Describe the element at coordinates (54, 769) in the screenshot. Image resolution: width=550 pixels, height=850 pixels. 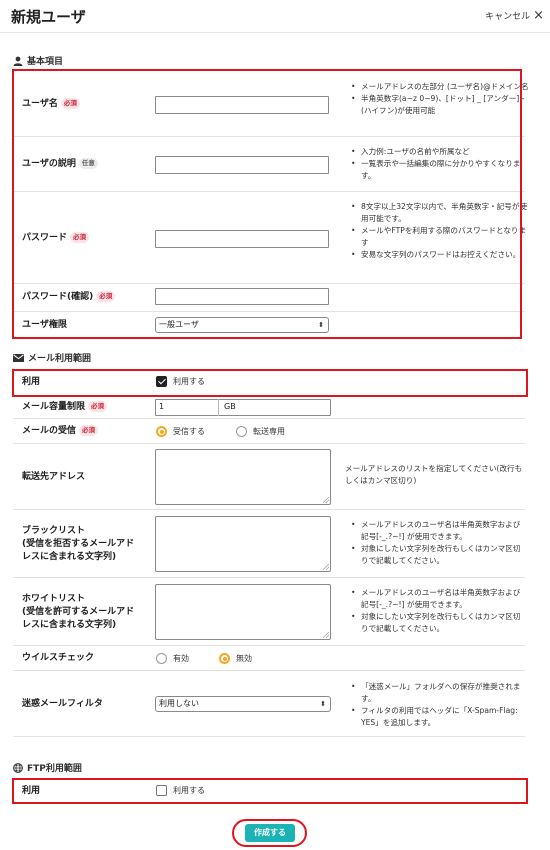
I see `section-ftp-title: FTP利用範囲` at that location.